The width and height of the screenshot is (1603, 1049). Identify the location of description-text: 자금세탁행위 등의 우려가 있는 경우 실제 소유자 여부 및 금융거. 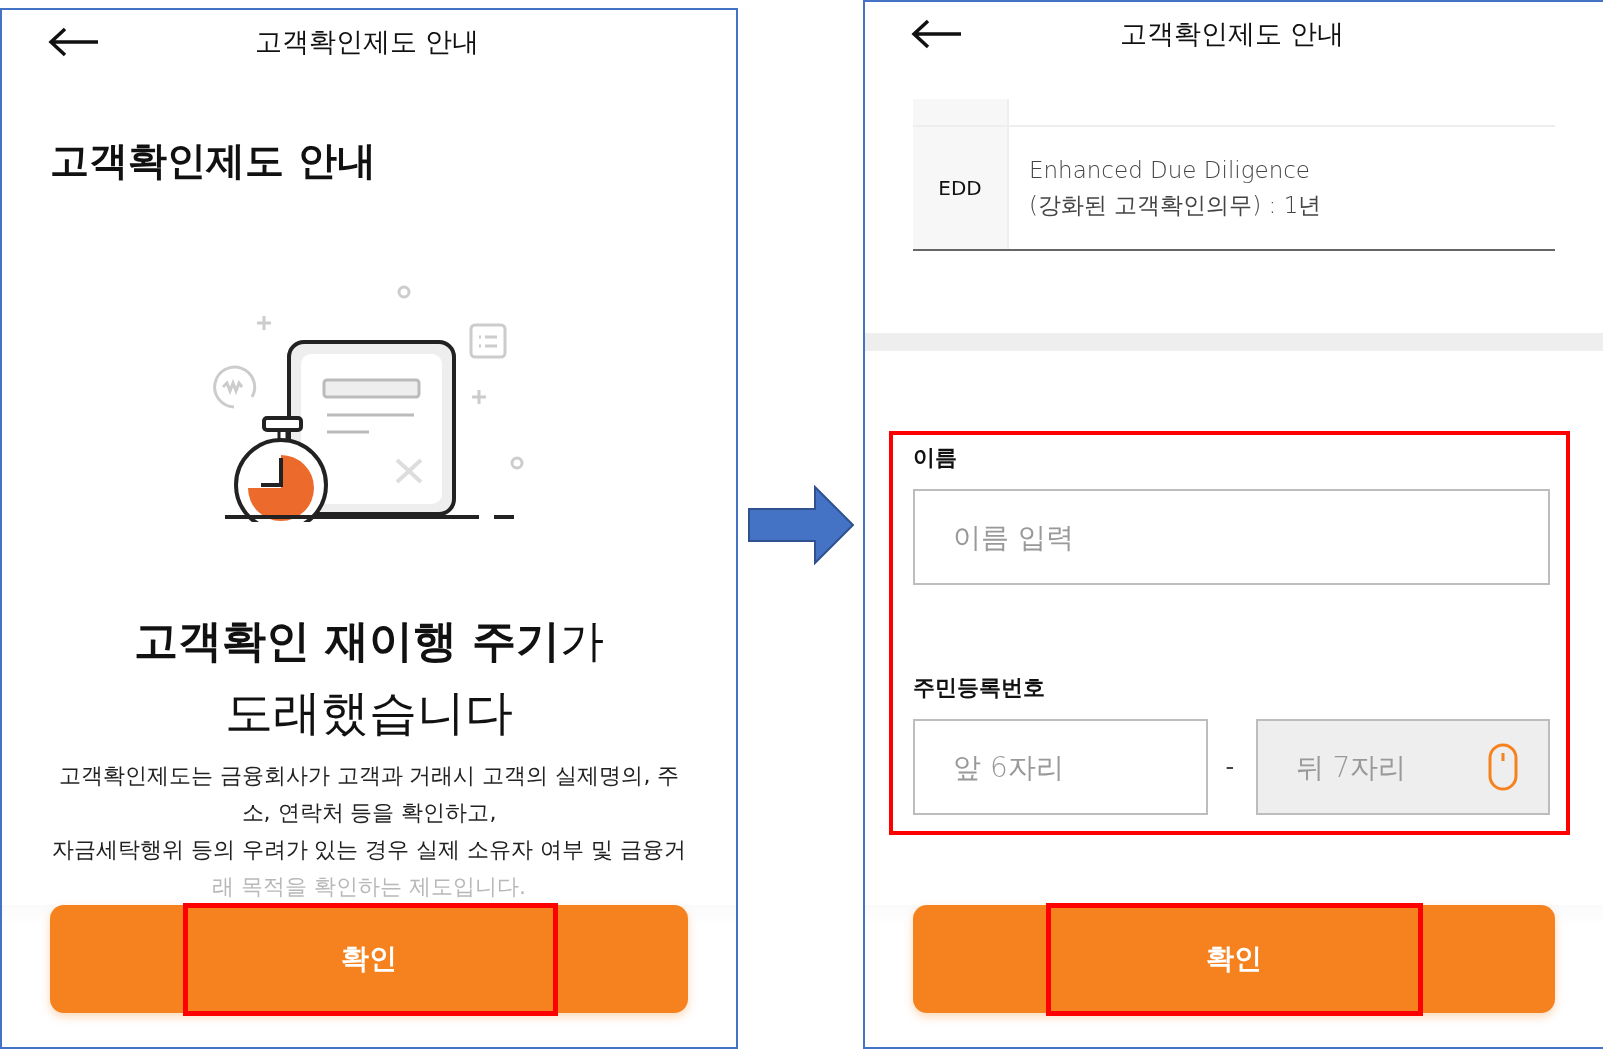
(369, 850).